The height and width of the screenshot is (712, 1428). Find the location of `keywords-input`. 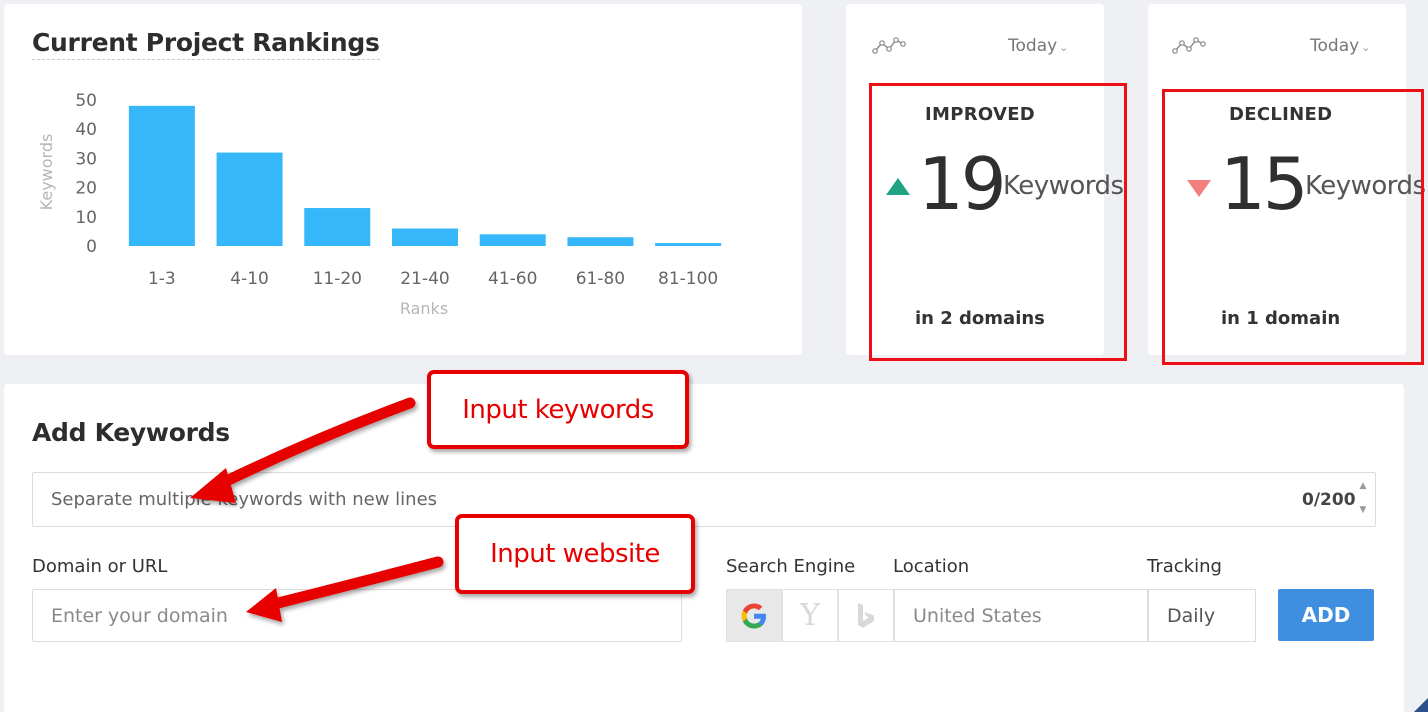

keywords-input is located at coordinates (704, 499).